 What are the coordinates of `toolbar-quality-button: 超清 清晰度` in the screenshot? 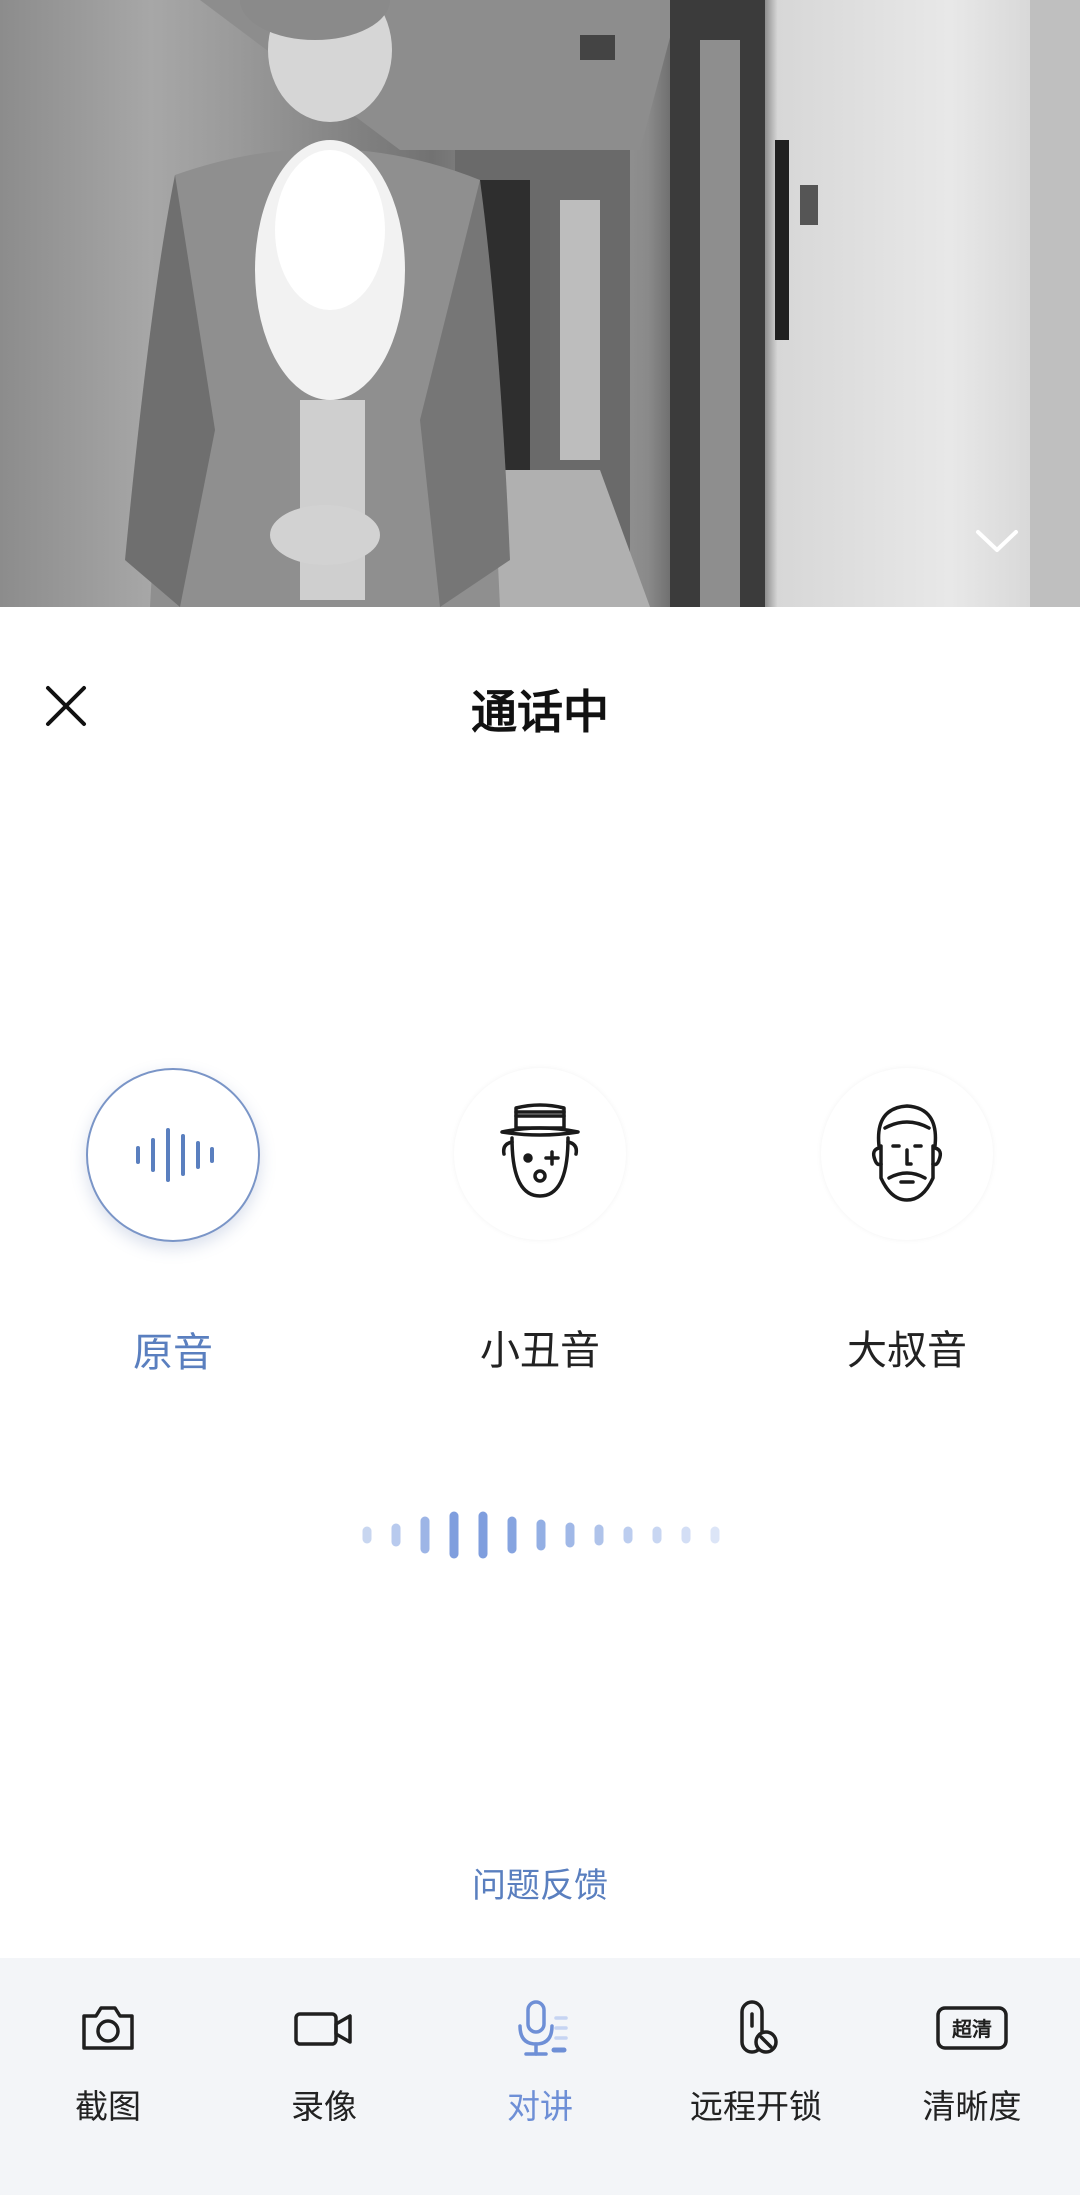 It's located at (972, 2062).